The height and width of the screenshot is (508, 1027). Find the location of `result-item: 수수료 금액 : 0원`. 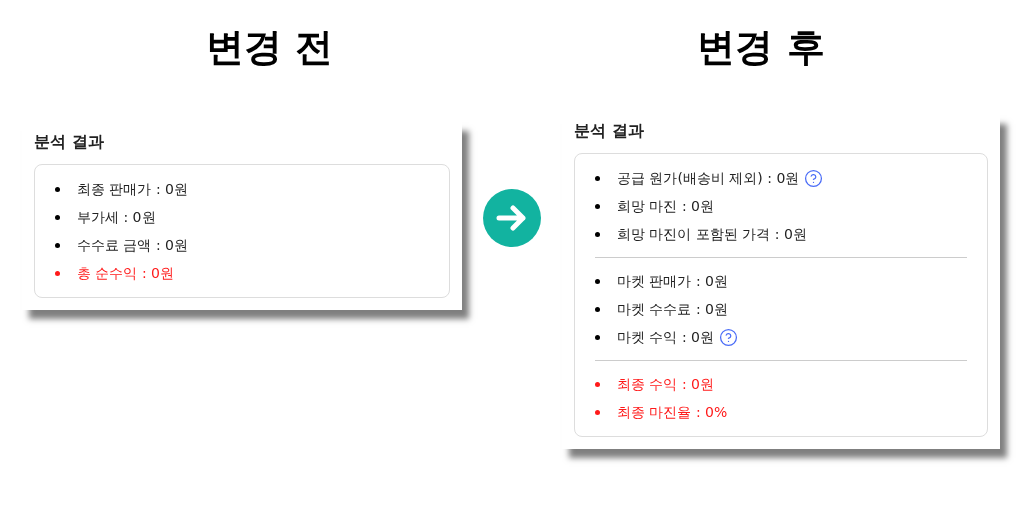

result-item: 수수료 금액 : 0원 is located at coordinates (132, 245).